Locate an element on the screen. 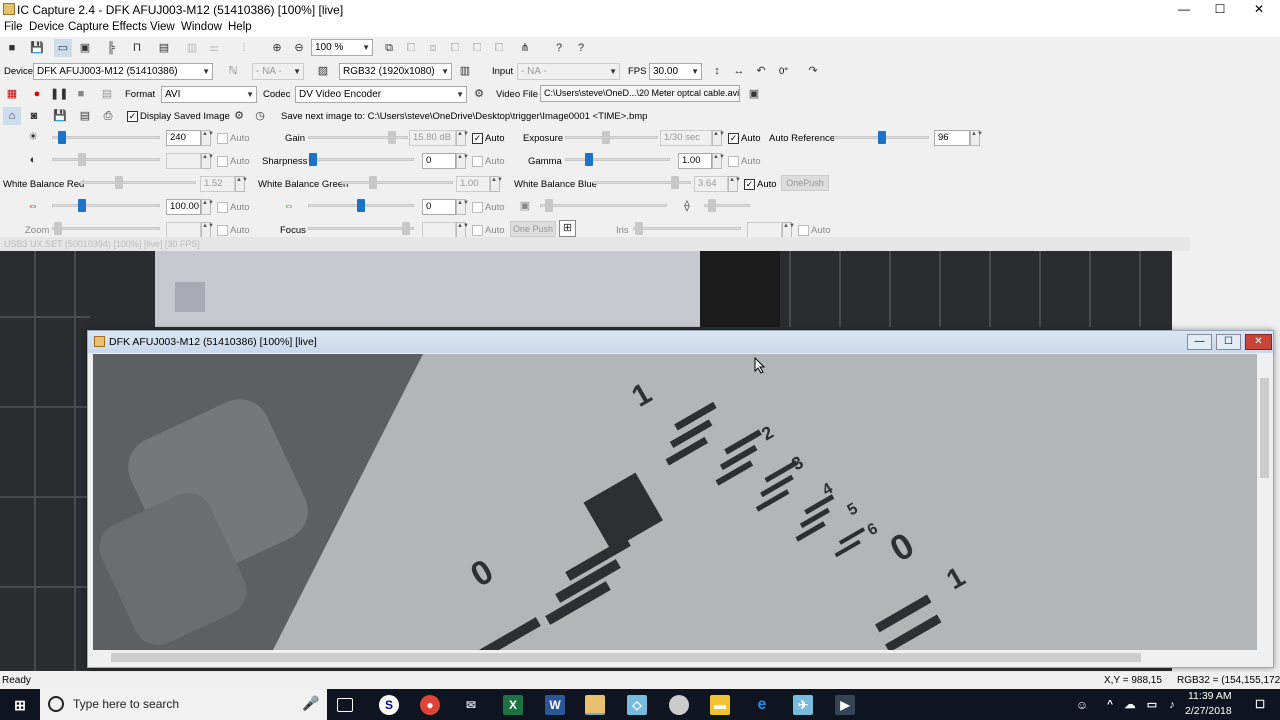 The height and width of the screenshot is (720, 1280). zoom-slider is located at coordinates (106, 228).